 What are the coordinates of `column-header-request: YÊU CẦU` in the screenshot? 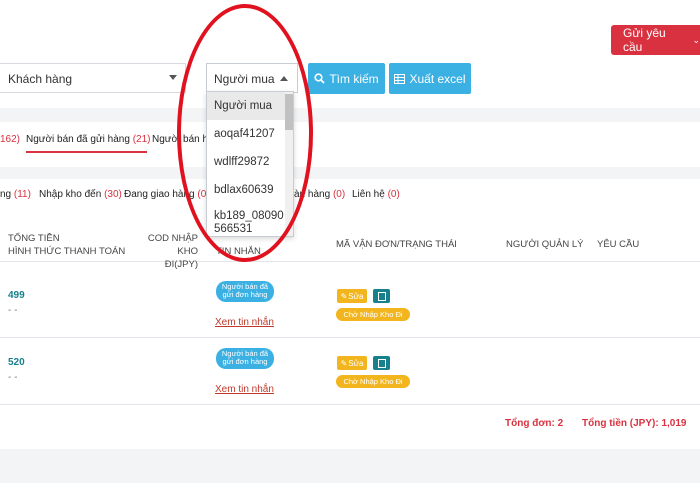 It's located at (618, 244).